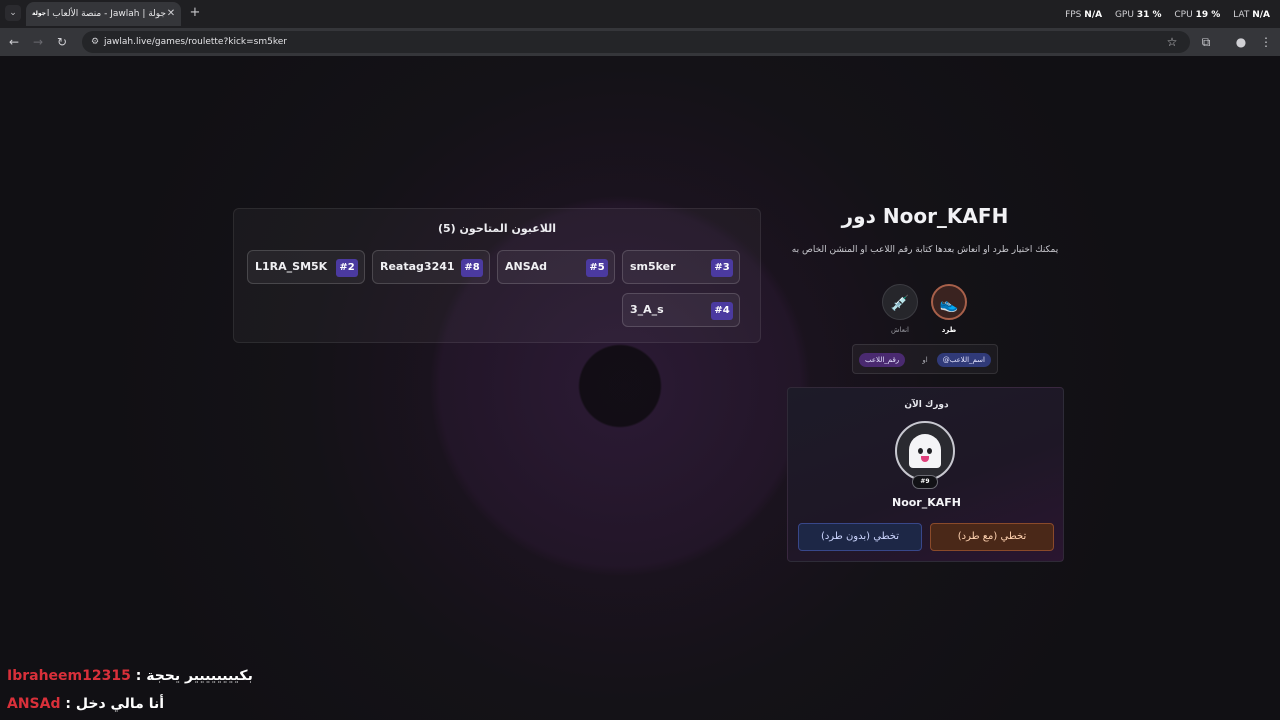 The image size is (1280, 720). I want to click on input-hint-box: @اسم_اللاعب او رقم_اللاعب, so click(925, 359).